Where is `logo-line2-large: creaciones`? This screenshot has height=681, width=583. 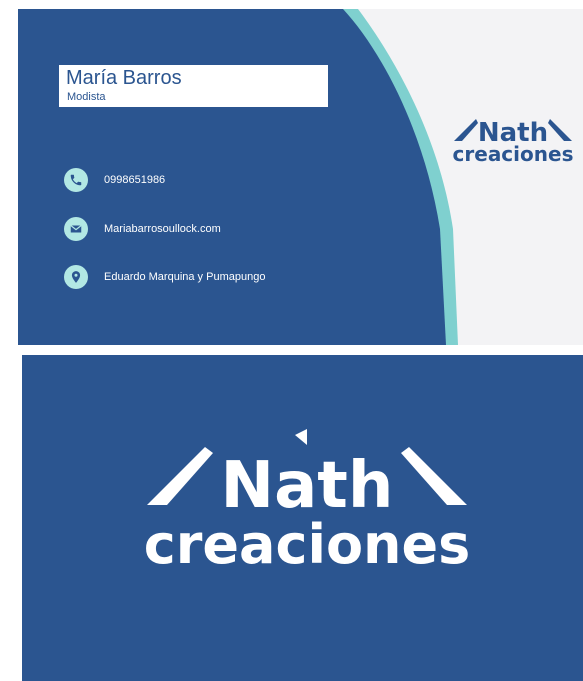
logo-line2-large: creaciones is located at coordinates (307, 544).